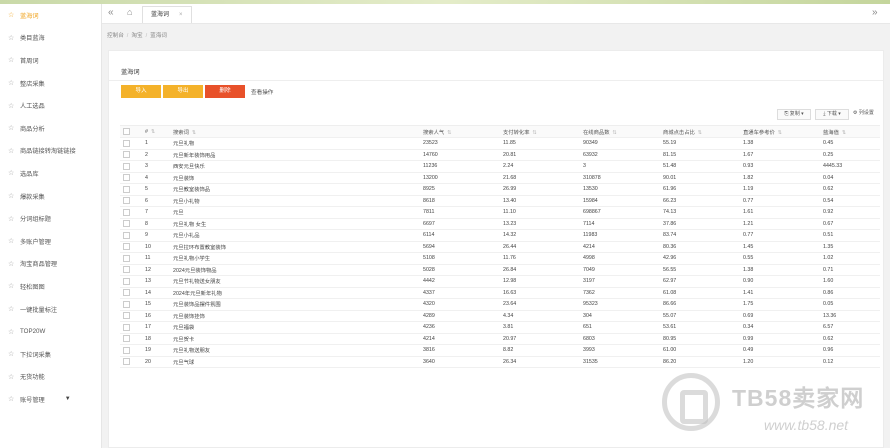  Describe the element at coordinates (131, 247) in the screenshot. I see `row-select-cell` at that location.